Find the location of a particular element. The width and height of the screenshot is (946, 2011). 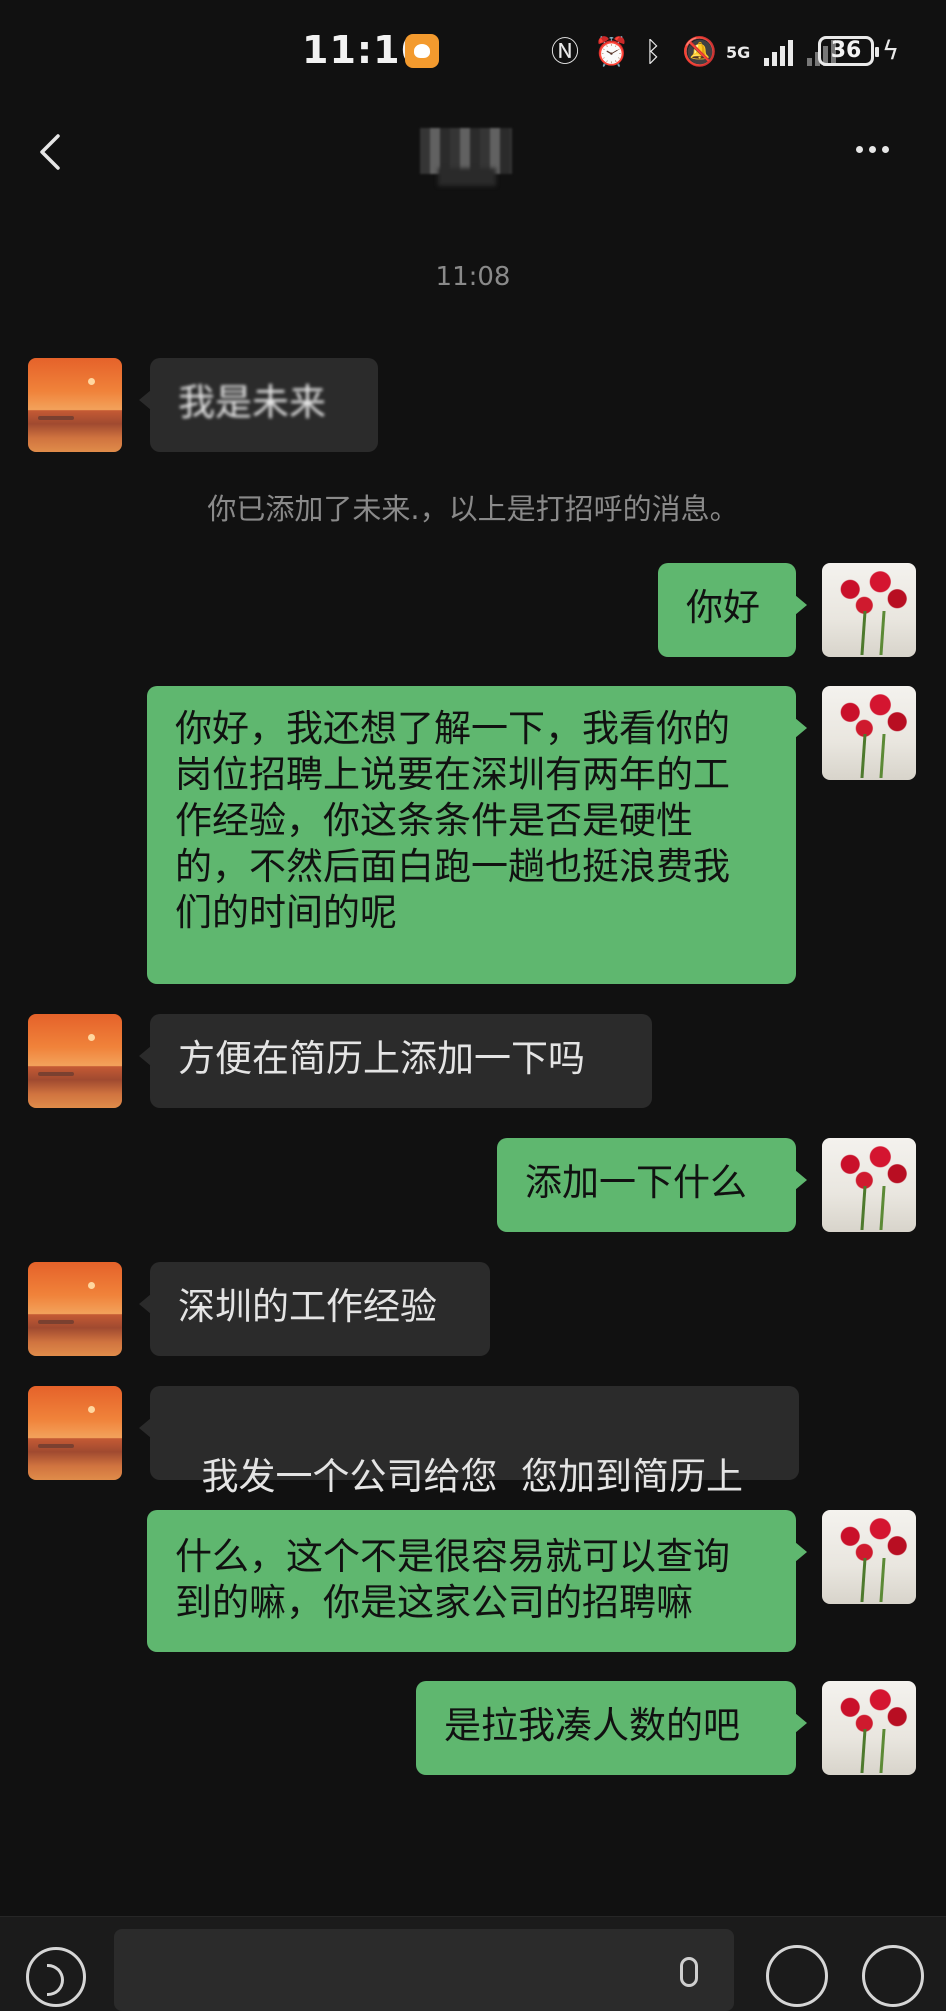

message-bubble-incoming: 我发一个公司给您 您加到简历上 is located at coordinates (469, 1442).